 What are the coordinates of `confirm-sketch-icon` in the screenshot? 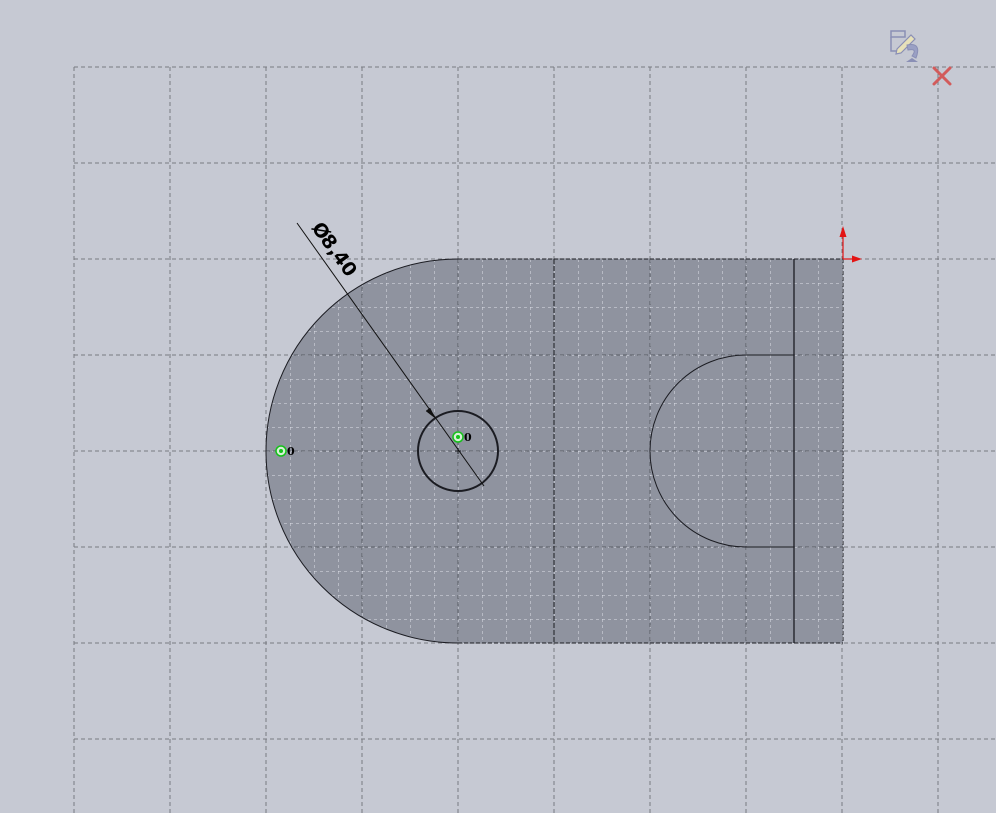 It's located at (904, 46).